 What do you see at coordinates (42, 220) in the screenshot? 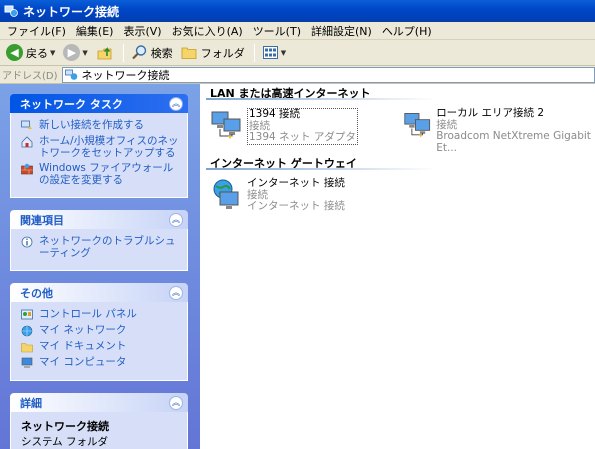
I see `related-title: 関連項目` at bounding box center [42, 220].